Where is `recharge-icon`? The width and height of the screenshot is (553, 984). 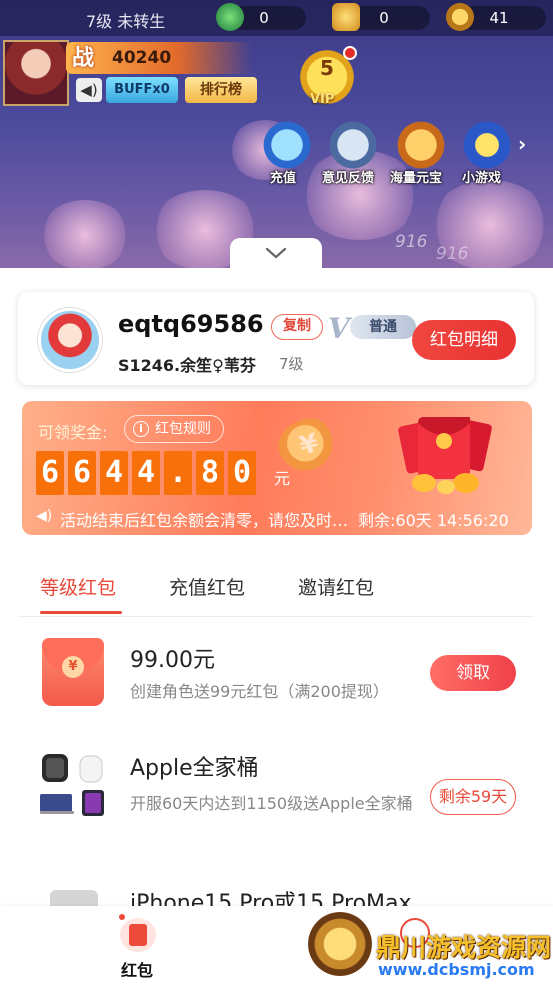
recharge-icon is located at coordinates (287, 145).